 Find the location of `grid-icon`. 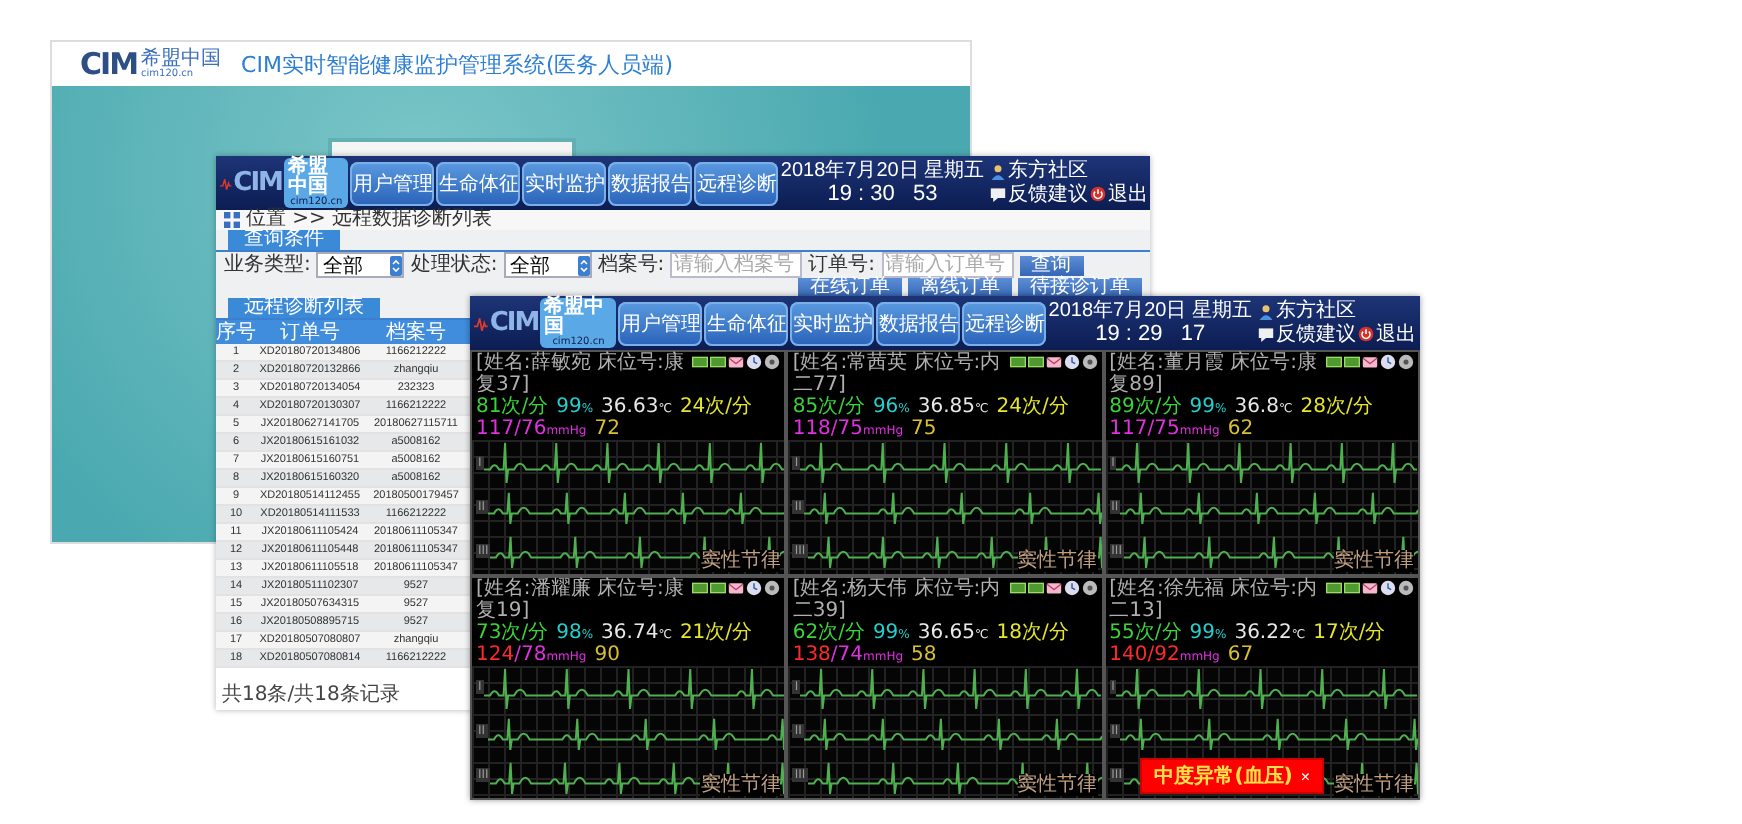

grid-icon is located at coordinates (232, 220).